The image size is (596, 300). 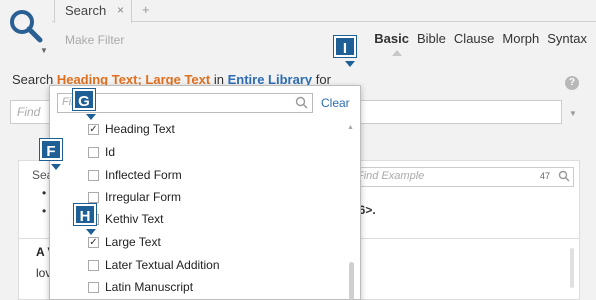 What do you see at coordinates (324, 11) in the screenshot?
I see `tab-strip: Search × +` at bounding box center [324, 11].